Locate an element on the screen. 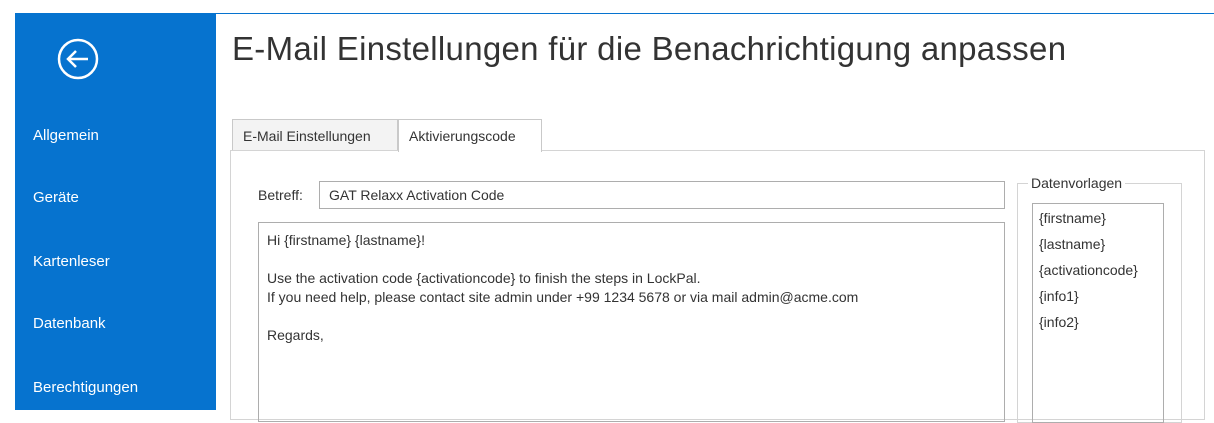 Image resolution: width=1214 pixels, height=423 pixels. sidebar-item-allgemein: Allgemein is located at coordinates (66, 135).